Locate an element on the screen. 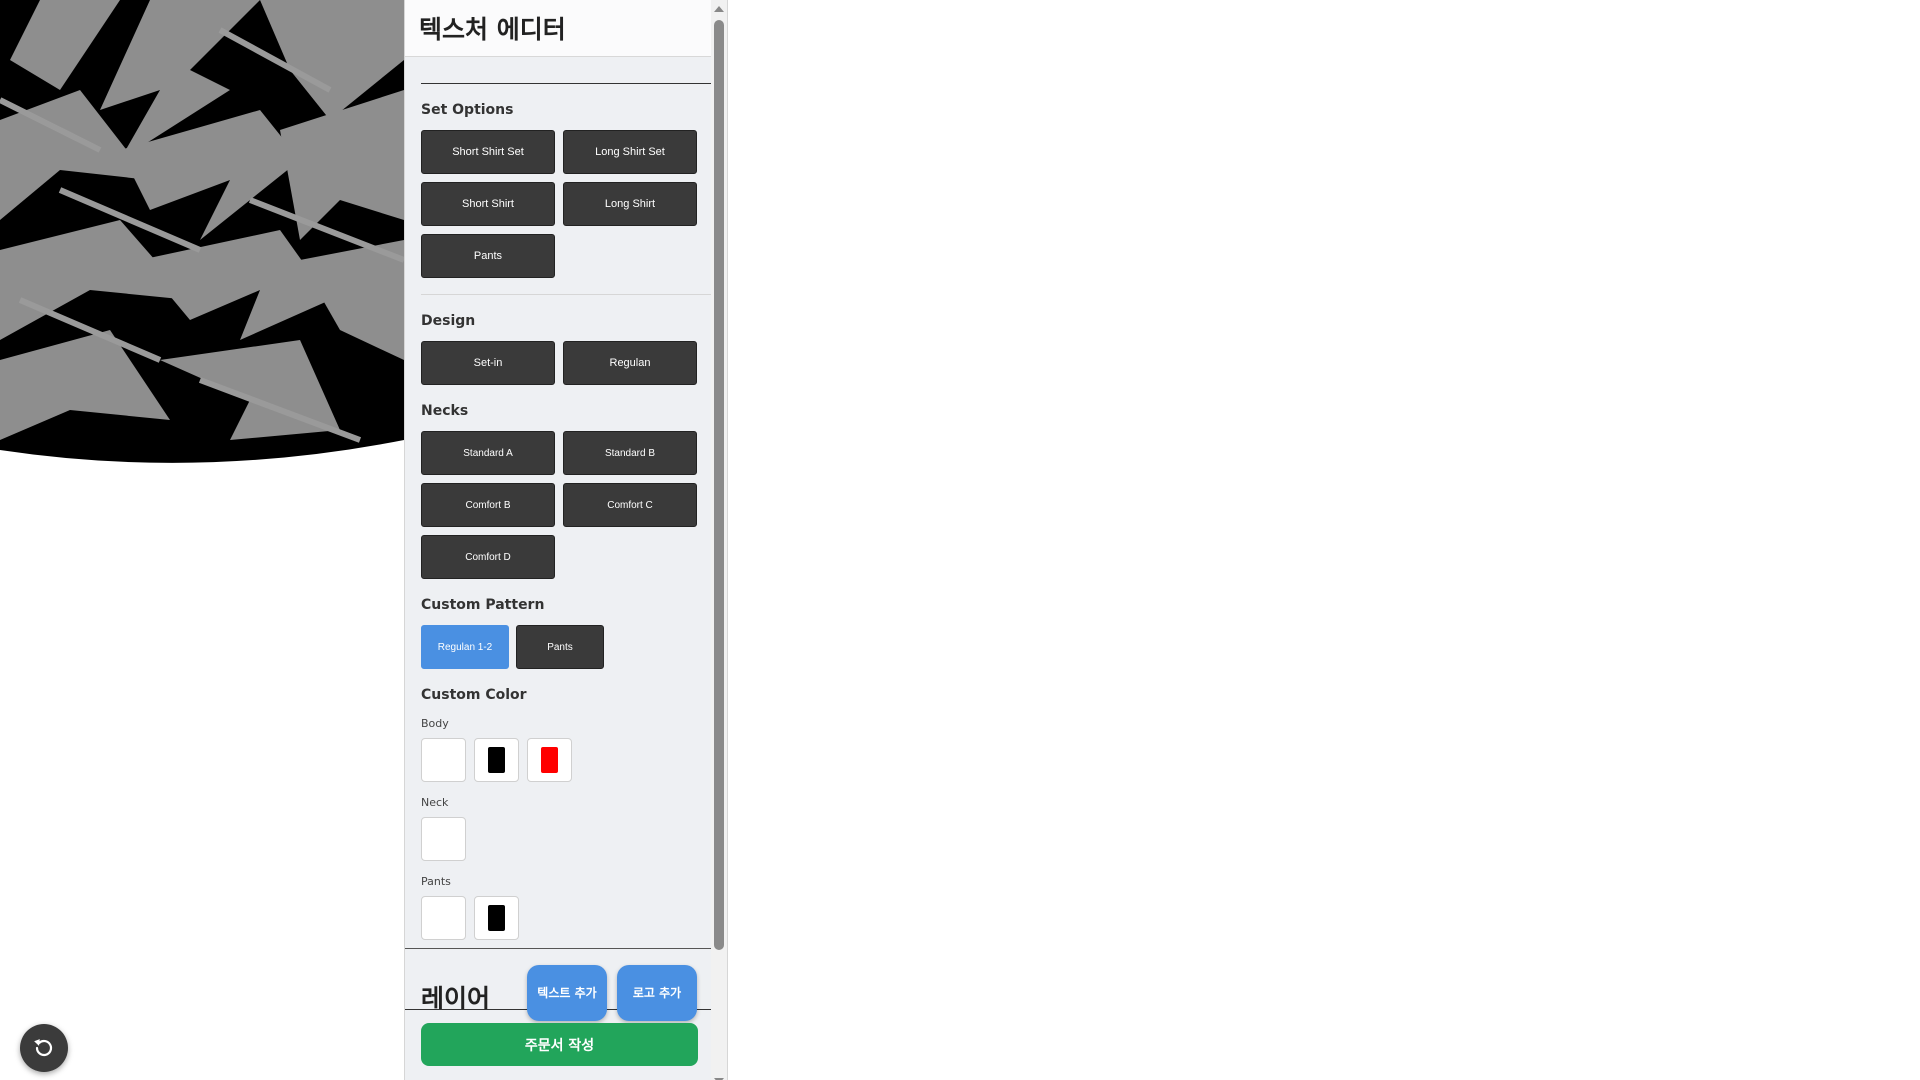 Image resolution: width=1920 pixels, height=1080 pixels. neck-color-label: Neck is located at coordinates (435, 802).